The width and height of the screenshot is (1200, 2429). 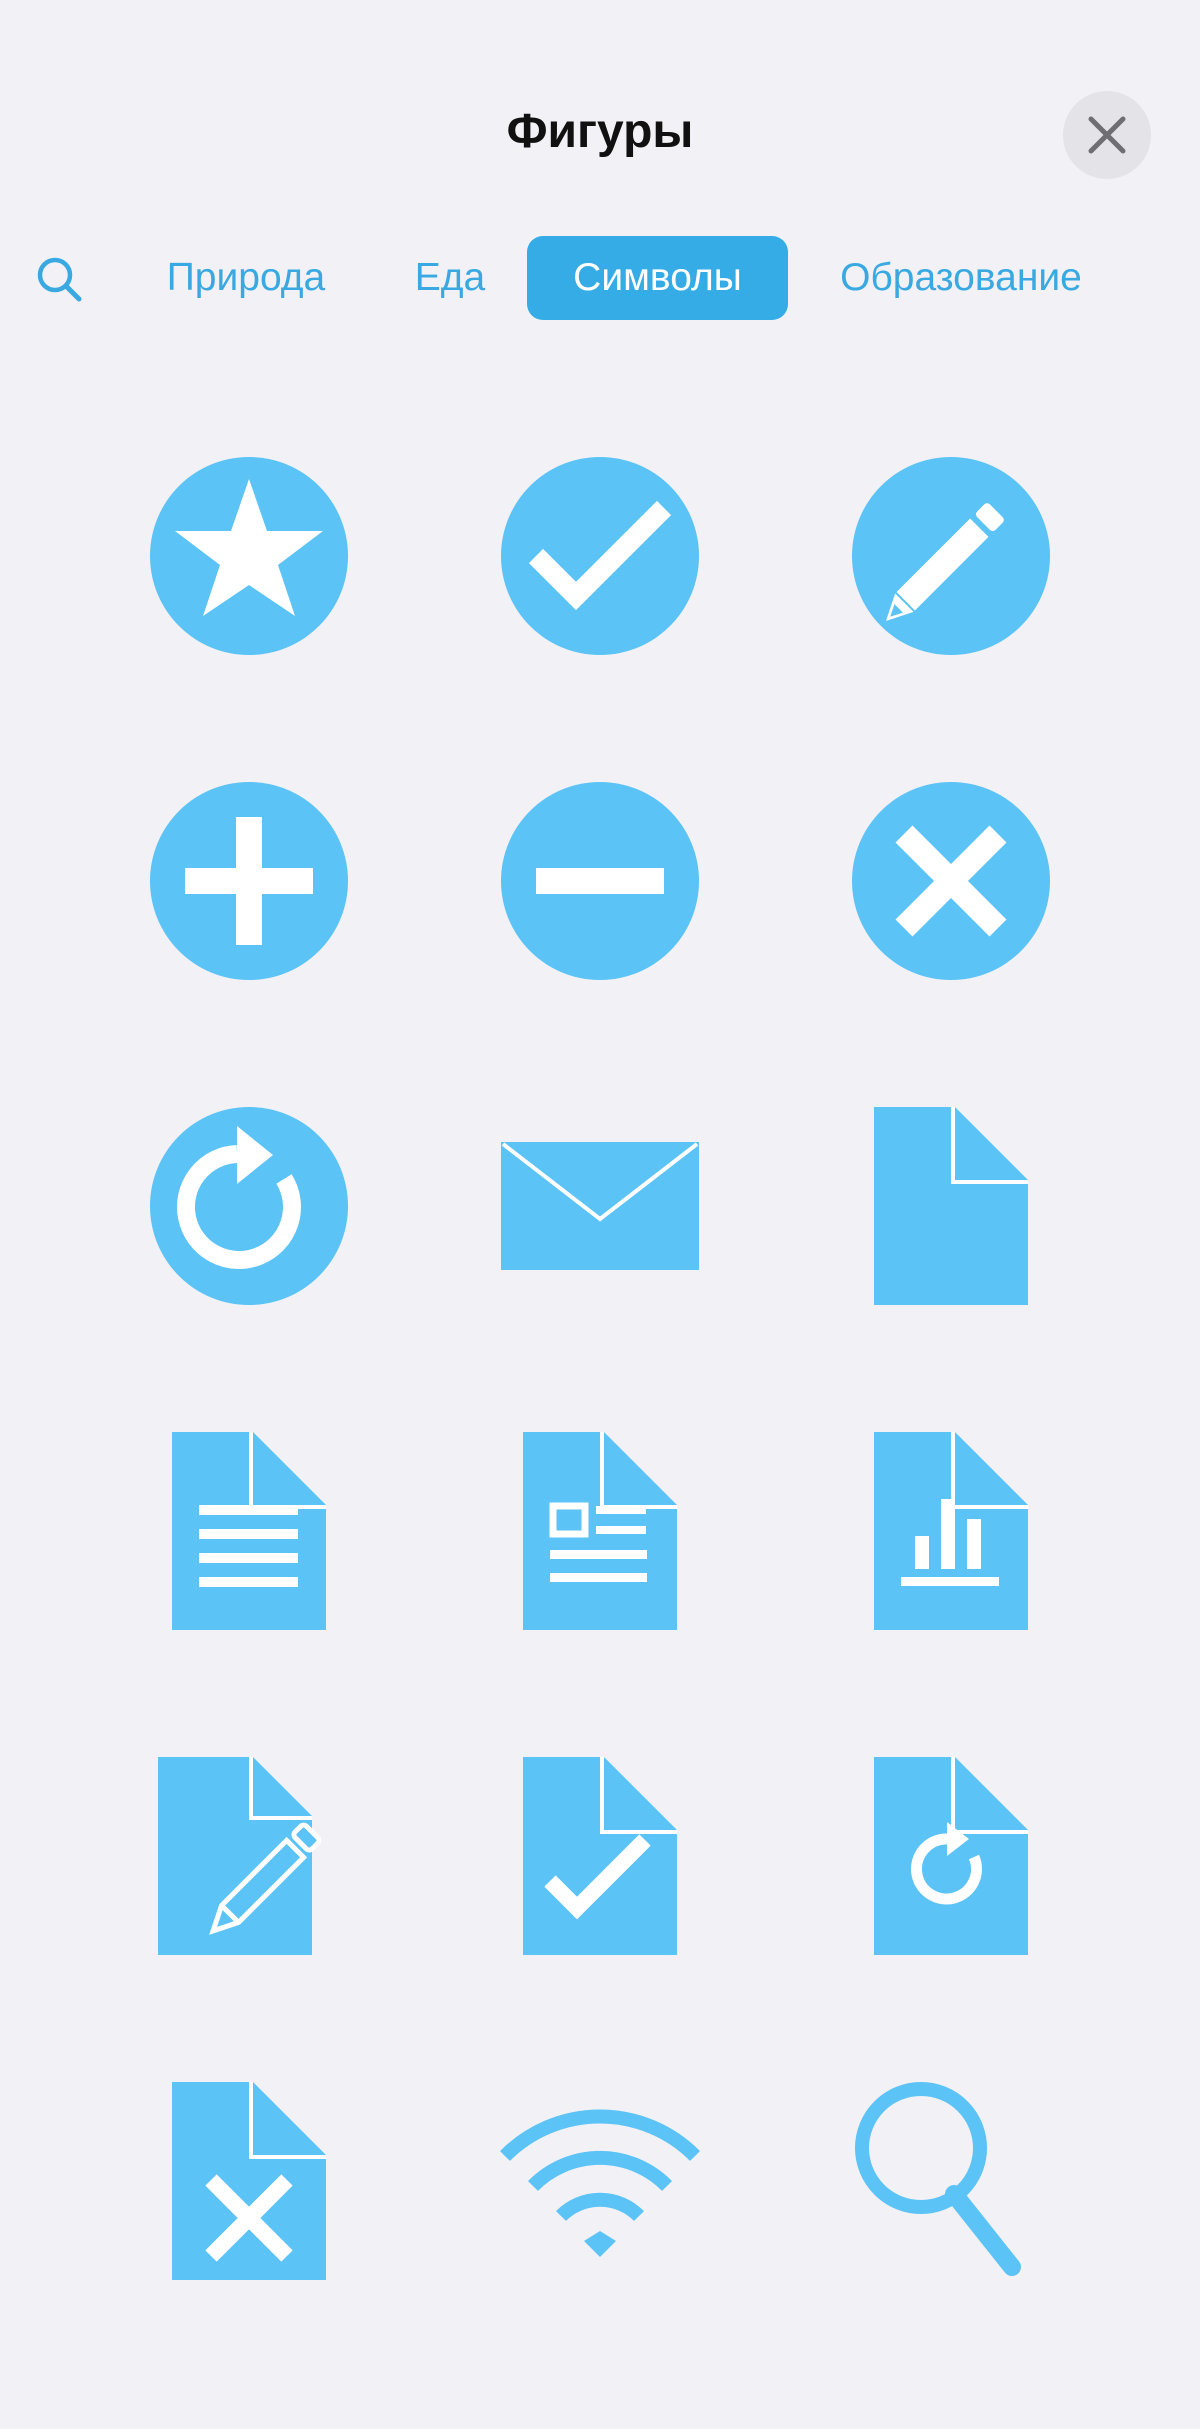 I want to click on tab-priroda: Природа, so click(x=246, y=278).